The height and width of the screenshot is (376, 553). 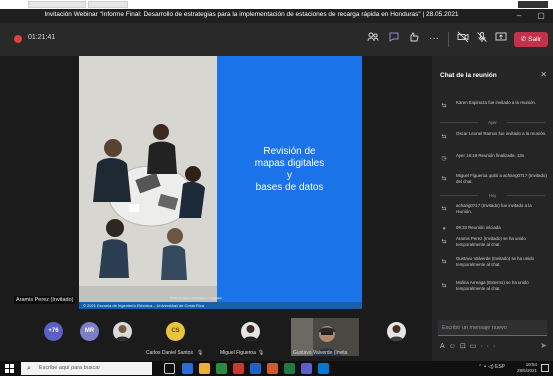 I want to click on participant-avatar: CS, so click(x=175, y=331).